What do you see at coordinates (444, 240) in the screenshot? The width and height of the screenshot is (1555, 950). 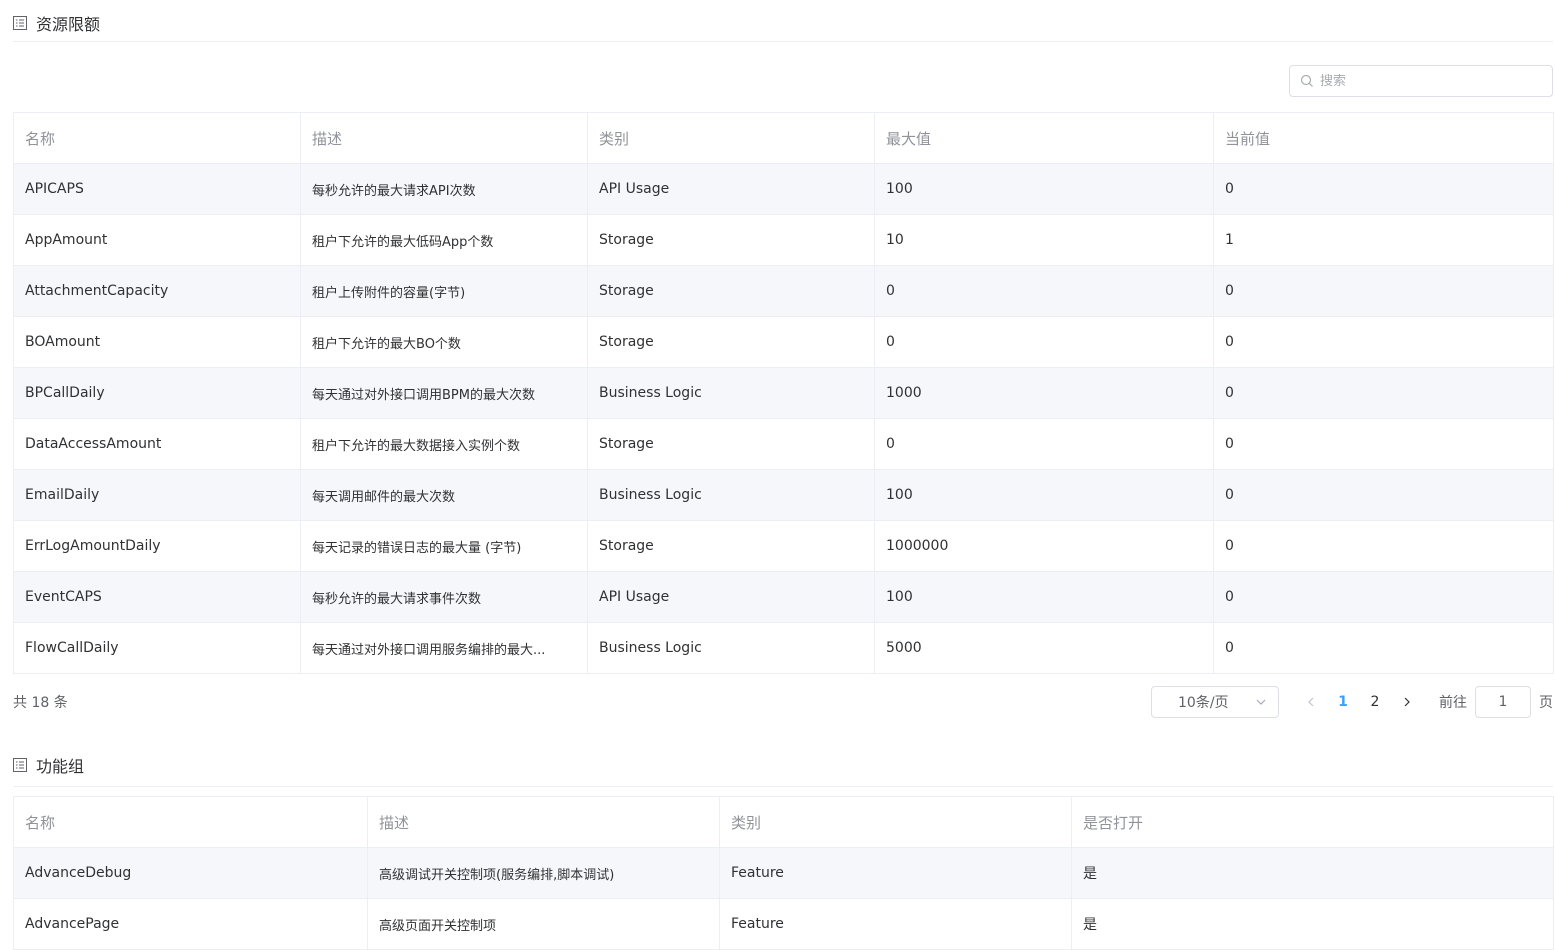 I see `cell-description: 租户下允许的最大低码App个数` at bounding box center [444, 240].